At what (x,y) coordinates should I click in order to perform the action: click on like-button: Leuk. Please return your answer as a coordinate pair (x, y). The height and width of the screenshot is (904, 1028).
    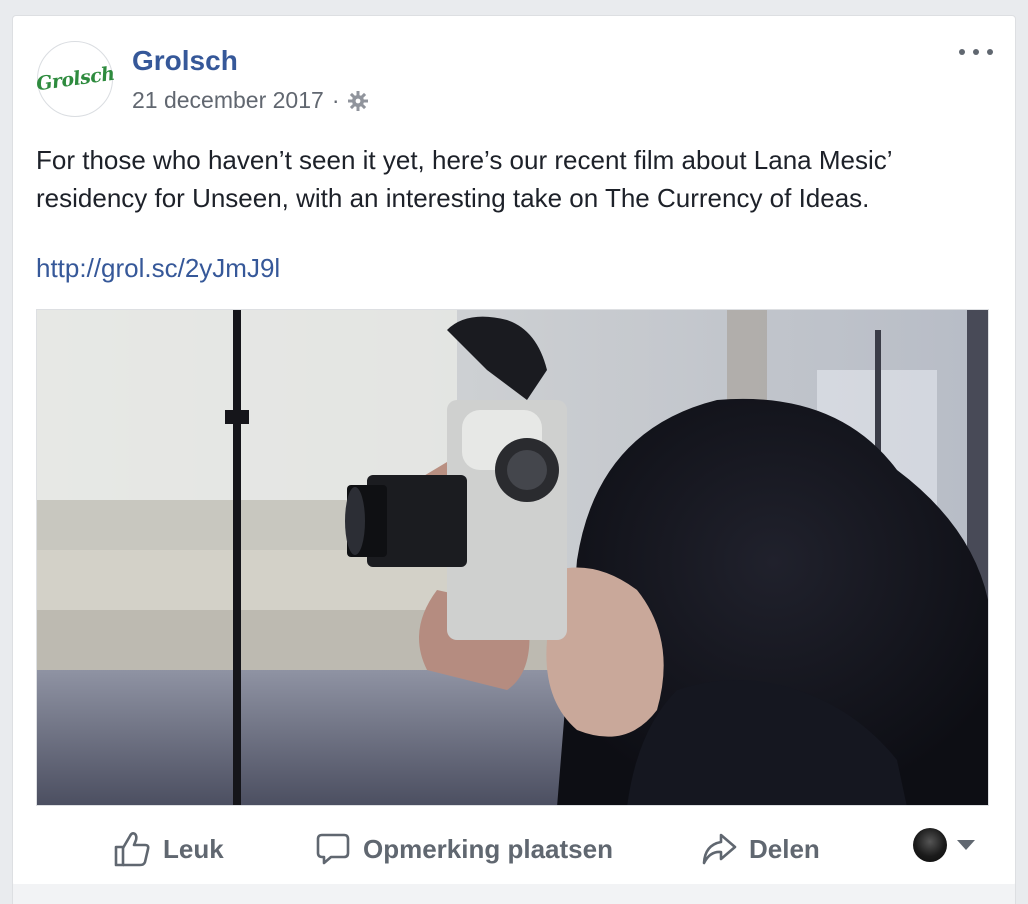
    Looking at the image, I should click on (168, 849).